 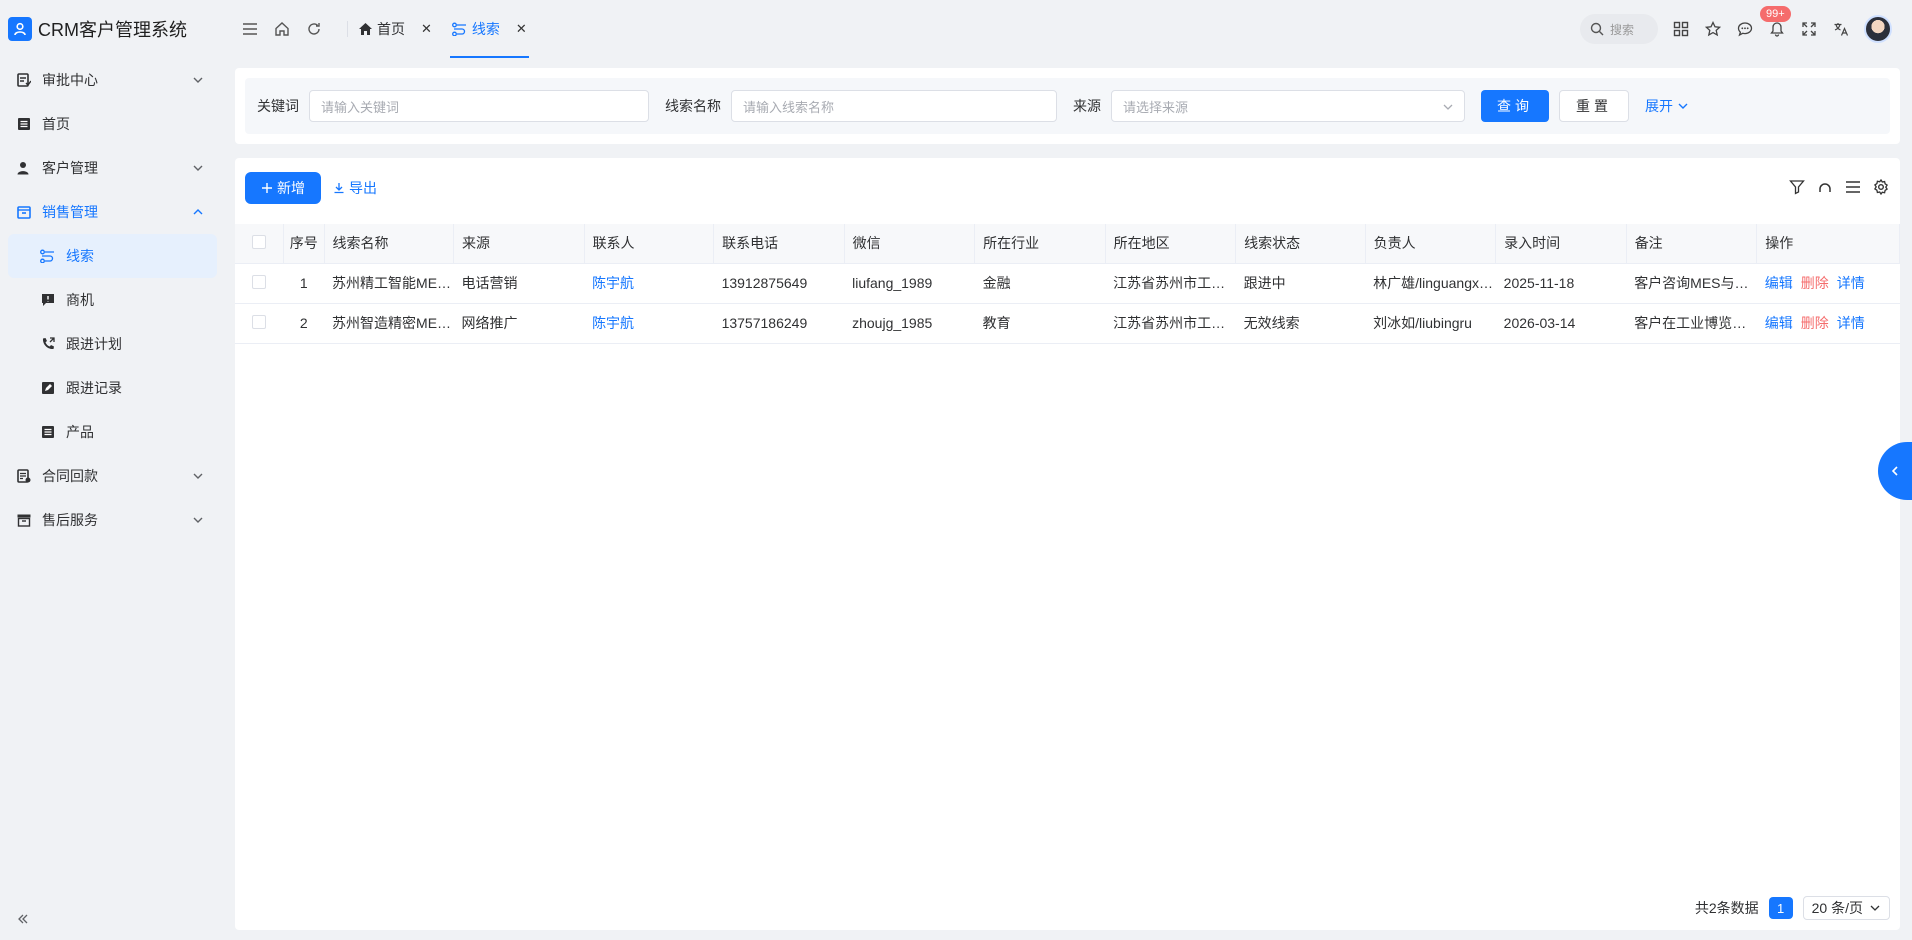 I want to click on select-all-checkbox, so click(x=259, y=241).